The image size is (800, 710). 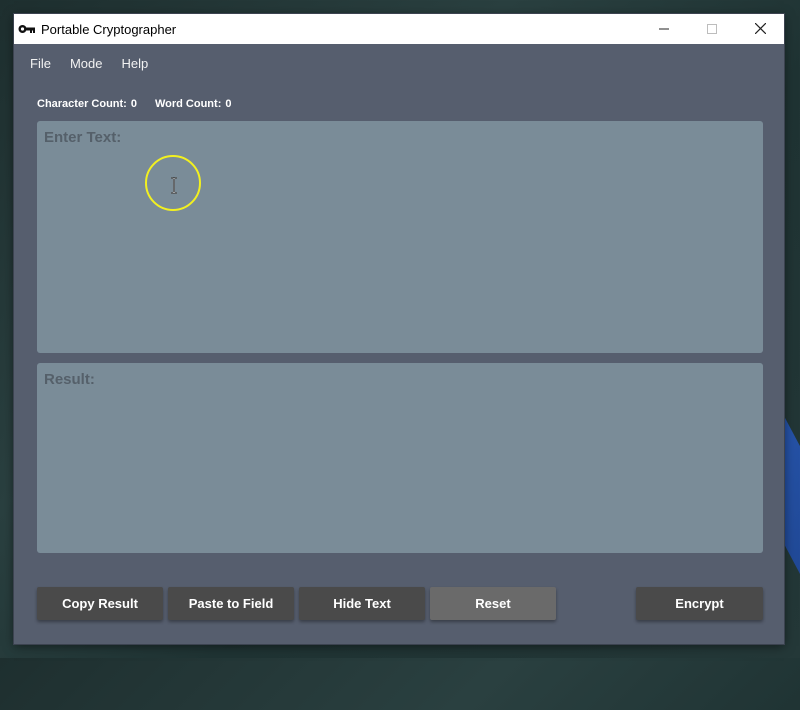 I want to click on word-count: Word Count: 0, so click(x=193, y=104).